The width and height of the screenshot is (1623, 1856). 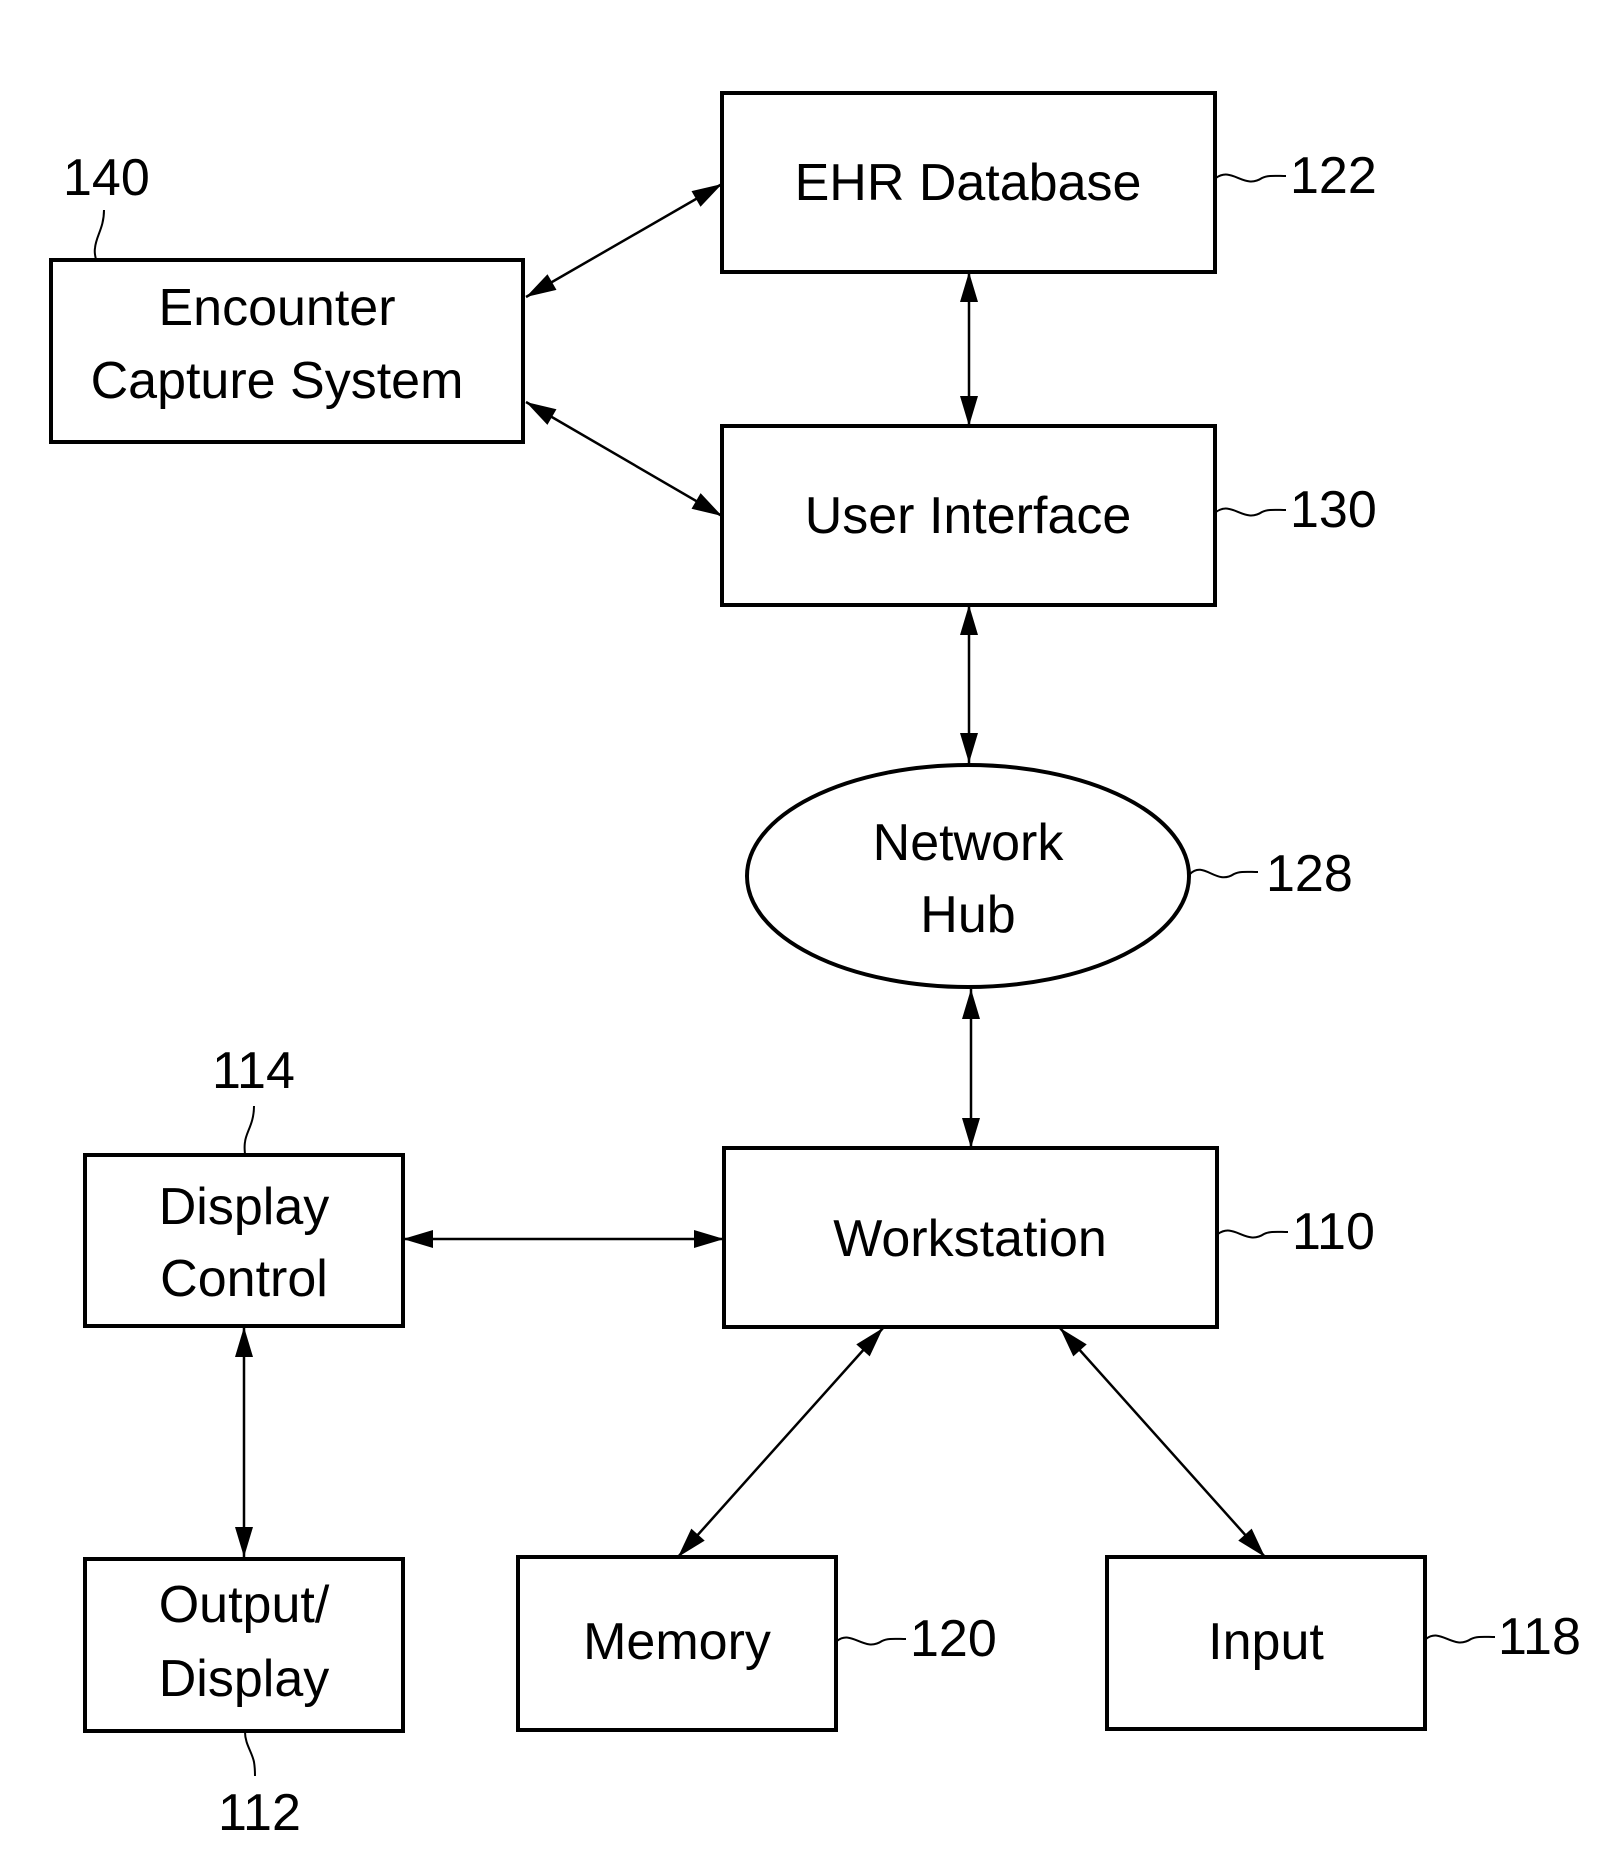 I want to click on ref-numeral-110: 110, so click(x=1333, y=1232).